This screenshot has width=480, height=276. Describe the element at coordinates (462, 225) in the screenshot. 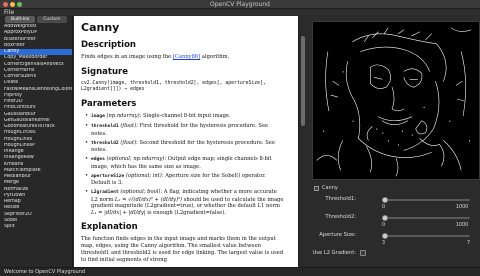

I see `threshold2-max: 1000` at that location.